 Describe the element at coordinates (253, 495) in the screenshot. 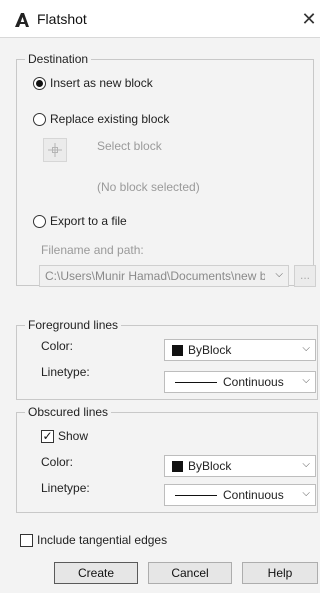

I see `obscured-linetype-value: Continuous` at that location.